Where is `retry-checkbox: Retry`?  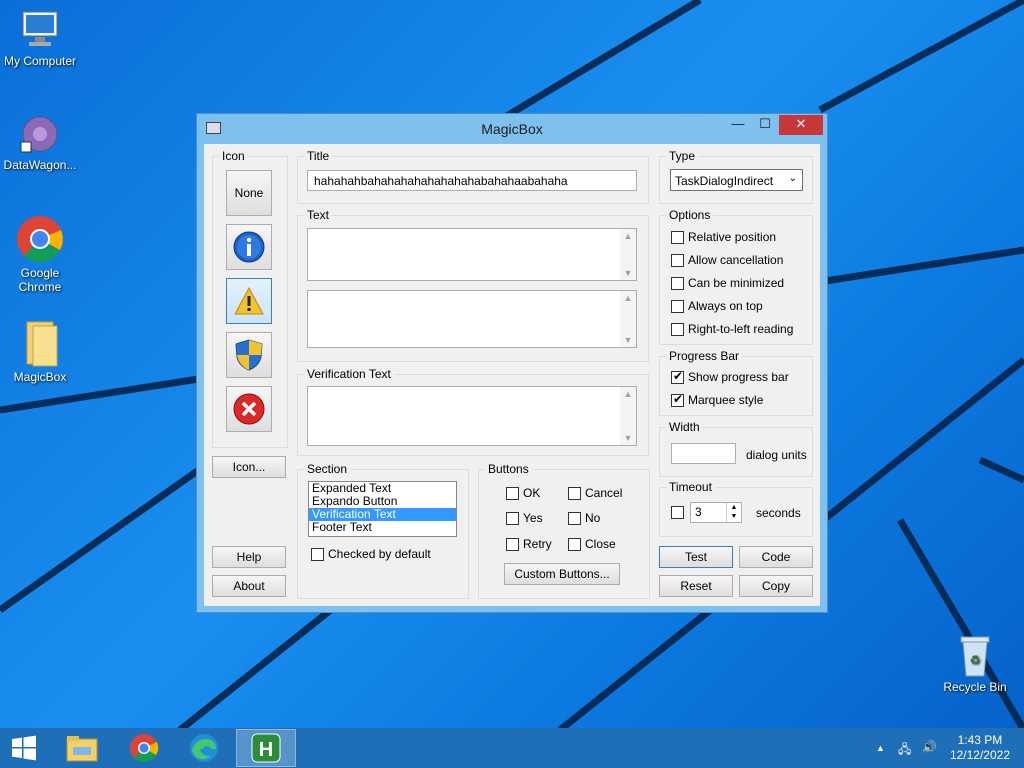 retry-checkbox: Retry is located at coordinates (529, 544).